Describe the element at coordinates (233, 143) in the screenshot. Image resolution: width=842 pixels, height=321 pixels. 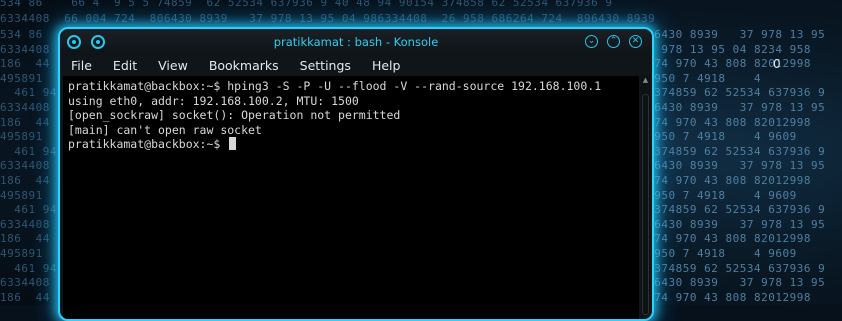
I see `text-cursor` at that location.